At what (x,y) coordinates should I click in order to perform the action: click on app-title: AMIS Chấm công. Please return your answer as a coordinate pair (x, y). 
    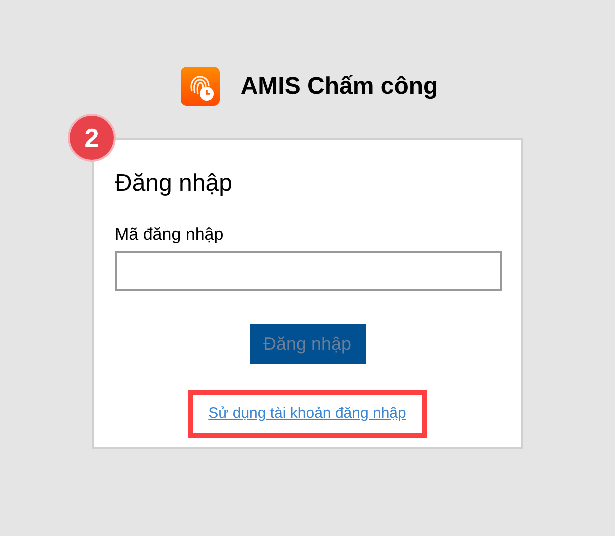
    Looking at the image, I should click on (339, 87).